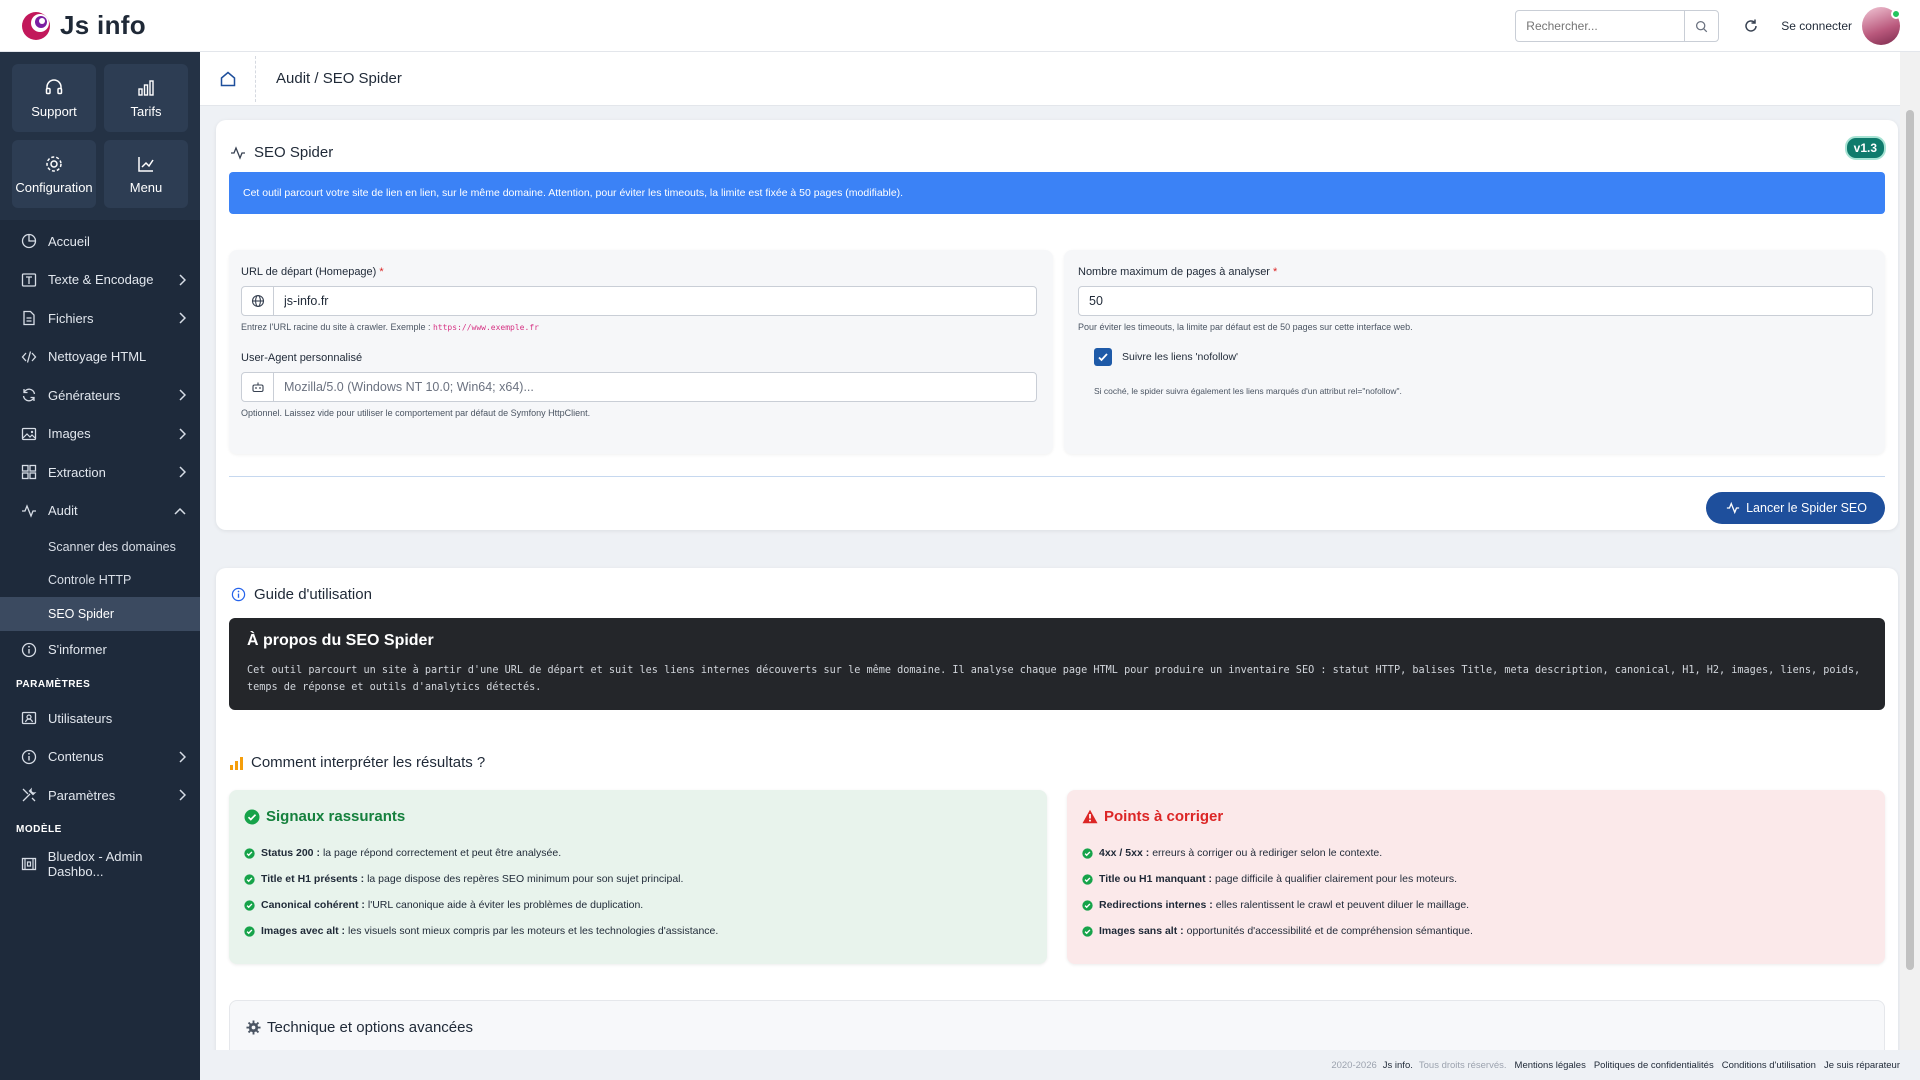  I want to click on sidebar-item-images: Images, so click(100, 434).